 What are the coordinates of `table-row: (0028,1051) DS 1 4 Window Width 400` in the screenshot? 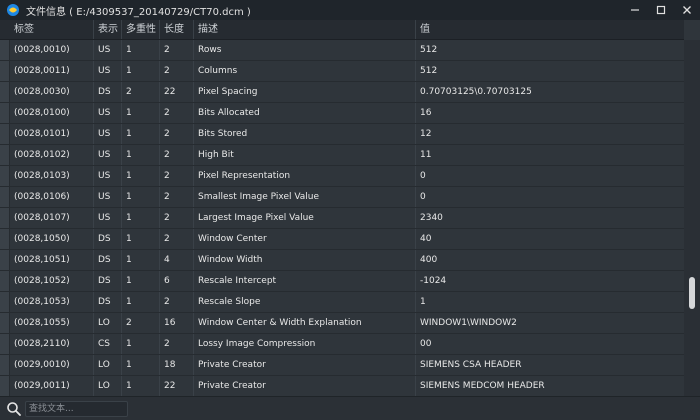 It's located at (342, 260).